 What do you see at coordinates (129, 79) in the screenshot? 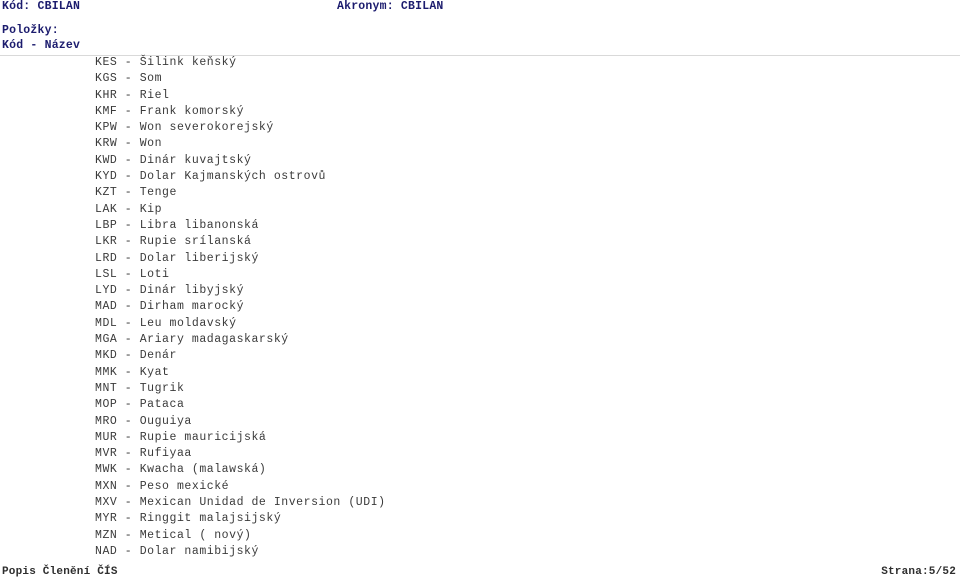
I see `list-item: KGS - Som` at bounding box center [129, 79].